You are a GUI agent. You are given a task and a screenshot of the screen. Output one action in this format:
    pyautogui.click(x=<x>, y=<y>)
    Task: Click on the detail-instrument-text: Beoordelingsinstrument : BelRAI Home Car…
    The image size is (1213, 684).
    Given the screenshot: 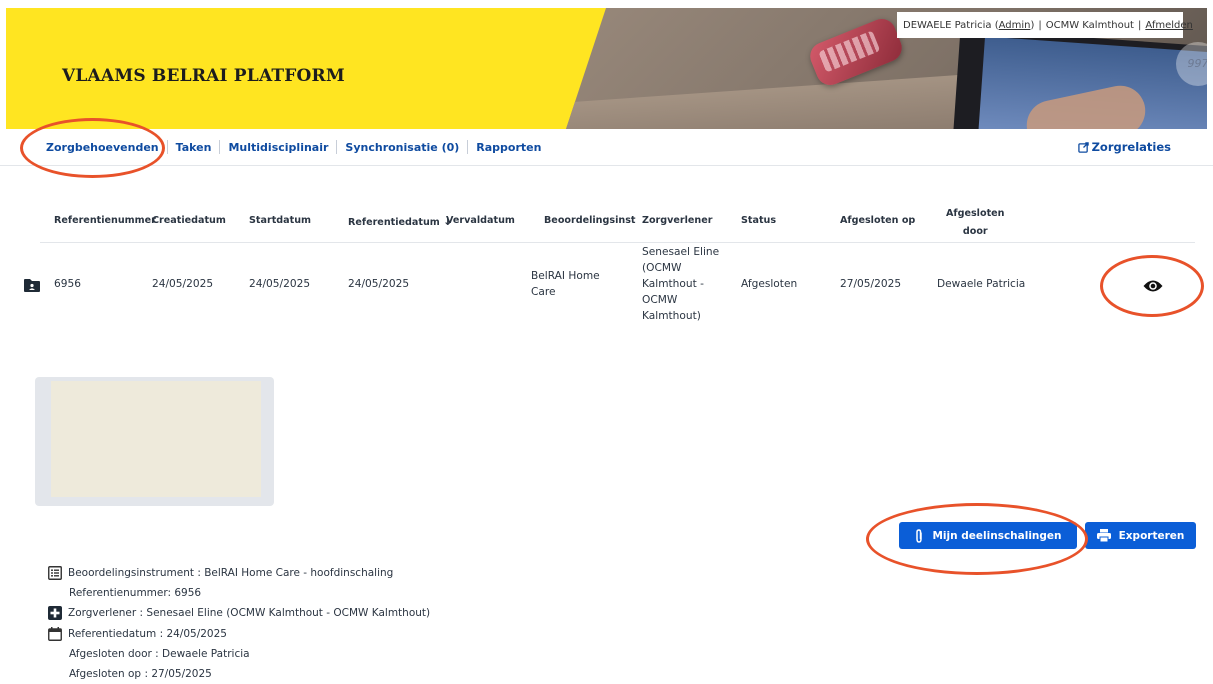 What is the action you would take?
    pyautogui.click(x=231, y=573)
    